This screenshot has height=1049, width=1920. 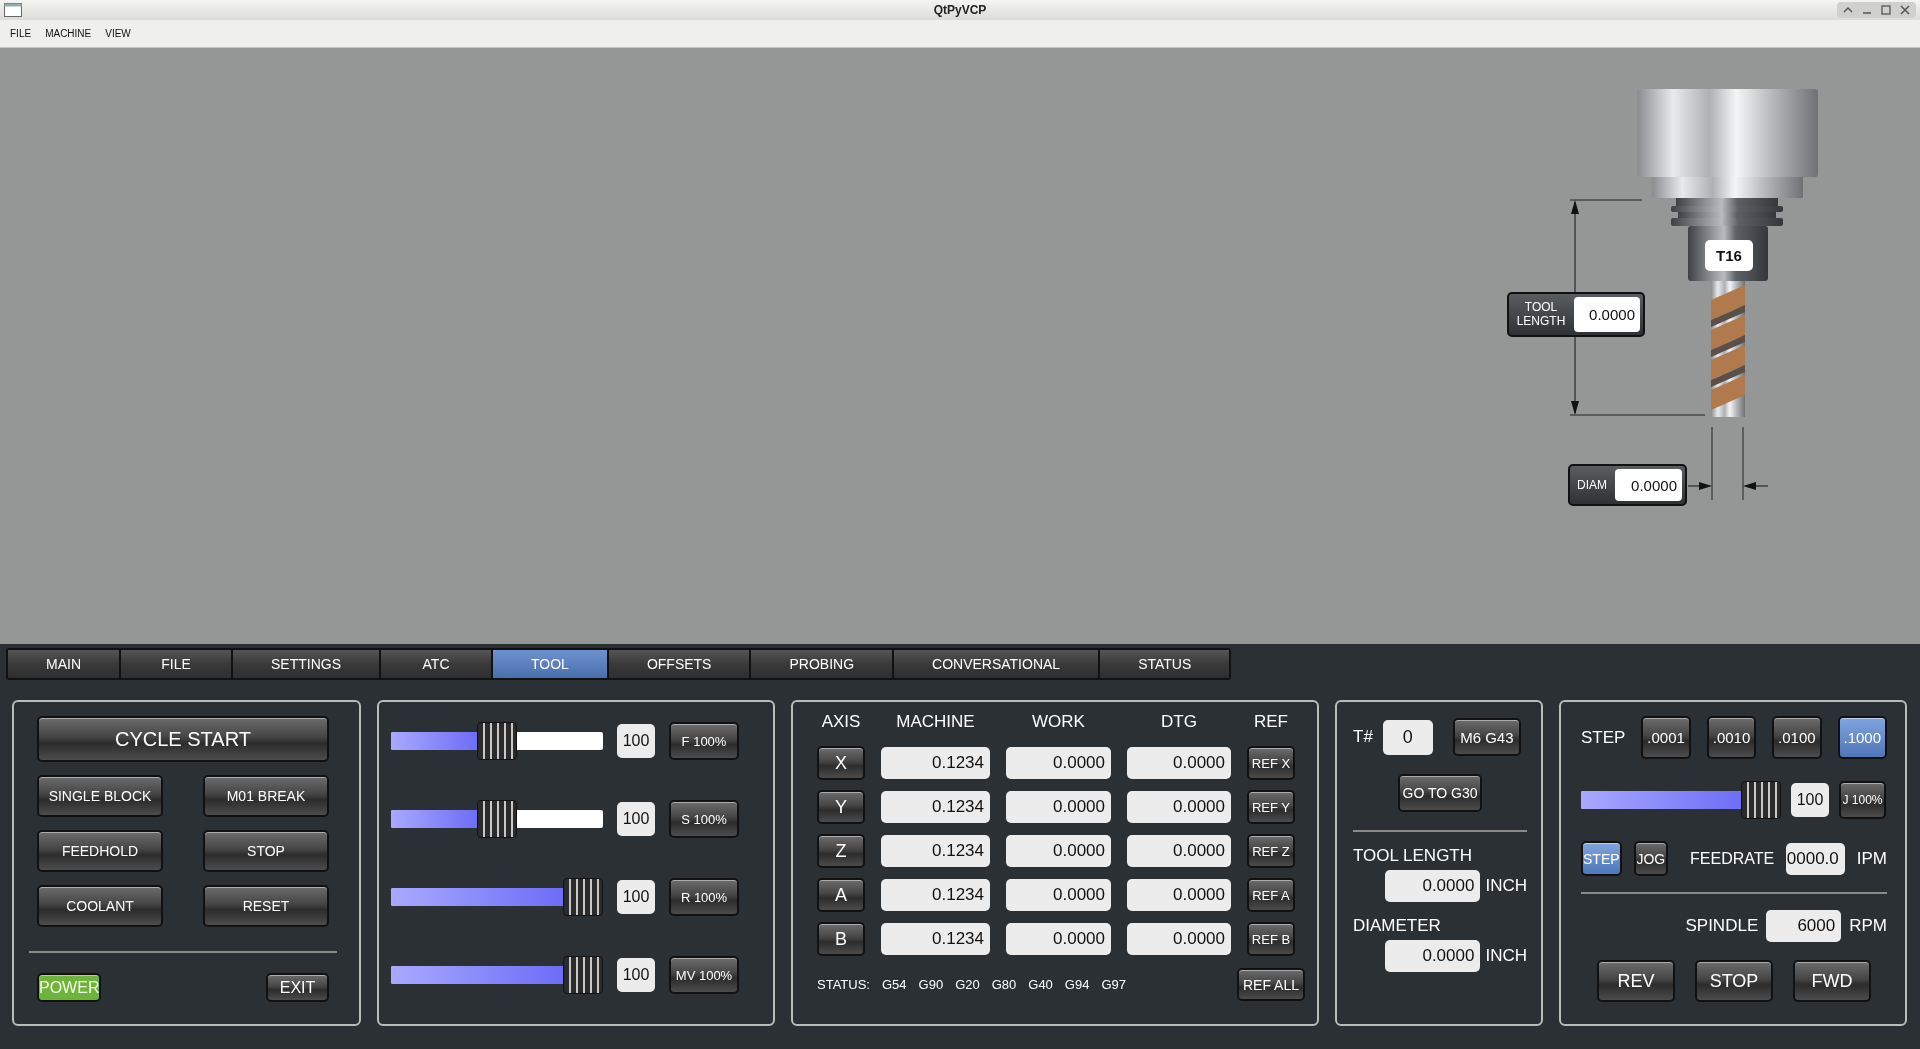 What do you see at coordinates (841, 851) in the screenshot?
I see `axis-button: Z` at bounding box center [841, 851].